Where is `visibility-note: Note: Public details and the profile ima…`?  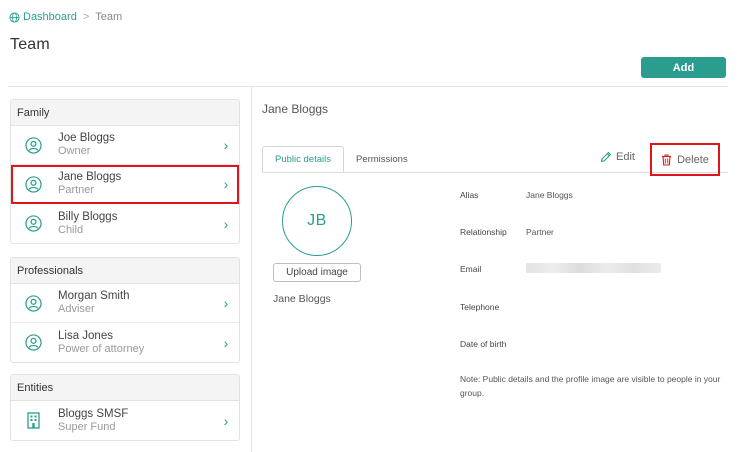
visibility-note: Note: Public details and the profile ima… is located at coordinates (590, 386).